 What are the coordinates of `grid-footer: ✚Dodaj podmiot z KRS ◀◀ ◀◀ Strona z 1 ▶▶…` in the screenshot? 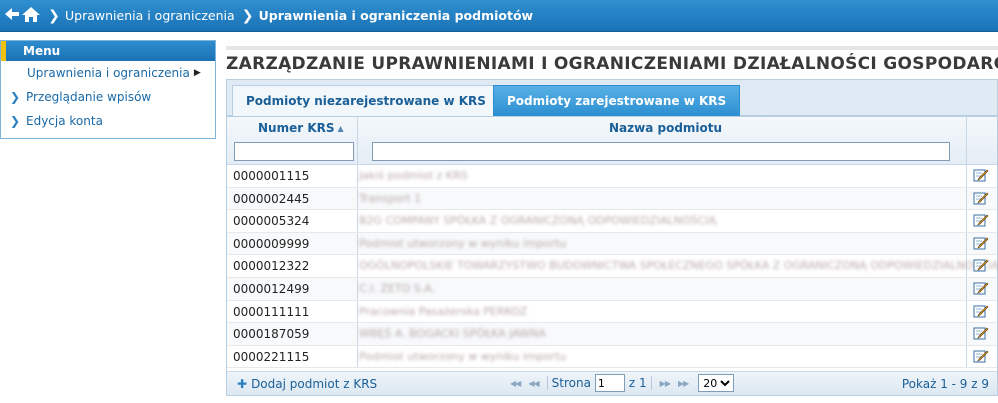 It's located at (612, 383).